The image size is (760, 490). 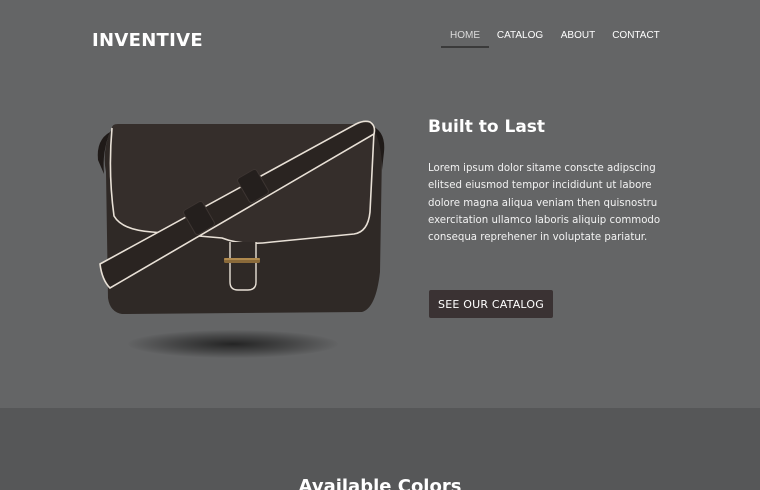 I want to click on available-colors-title: Available Colors, so click(x=380, y=483).